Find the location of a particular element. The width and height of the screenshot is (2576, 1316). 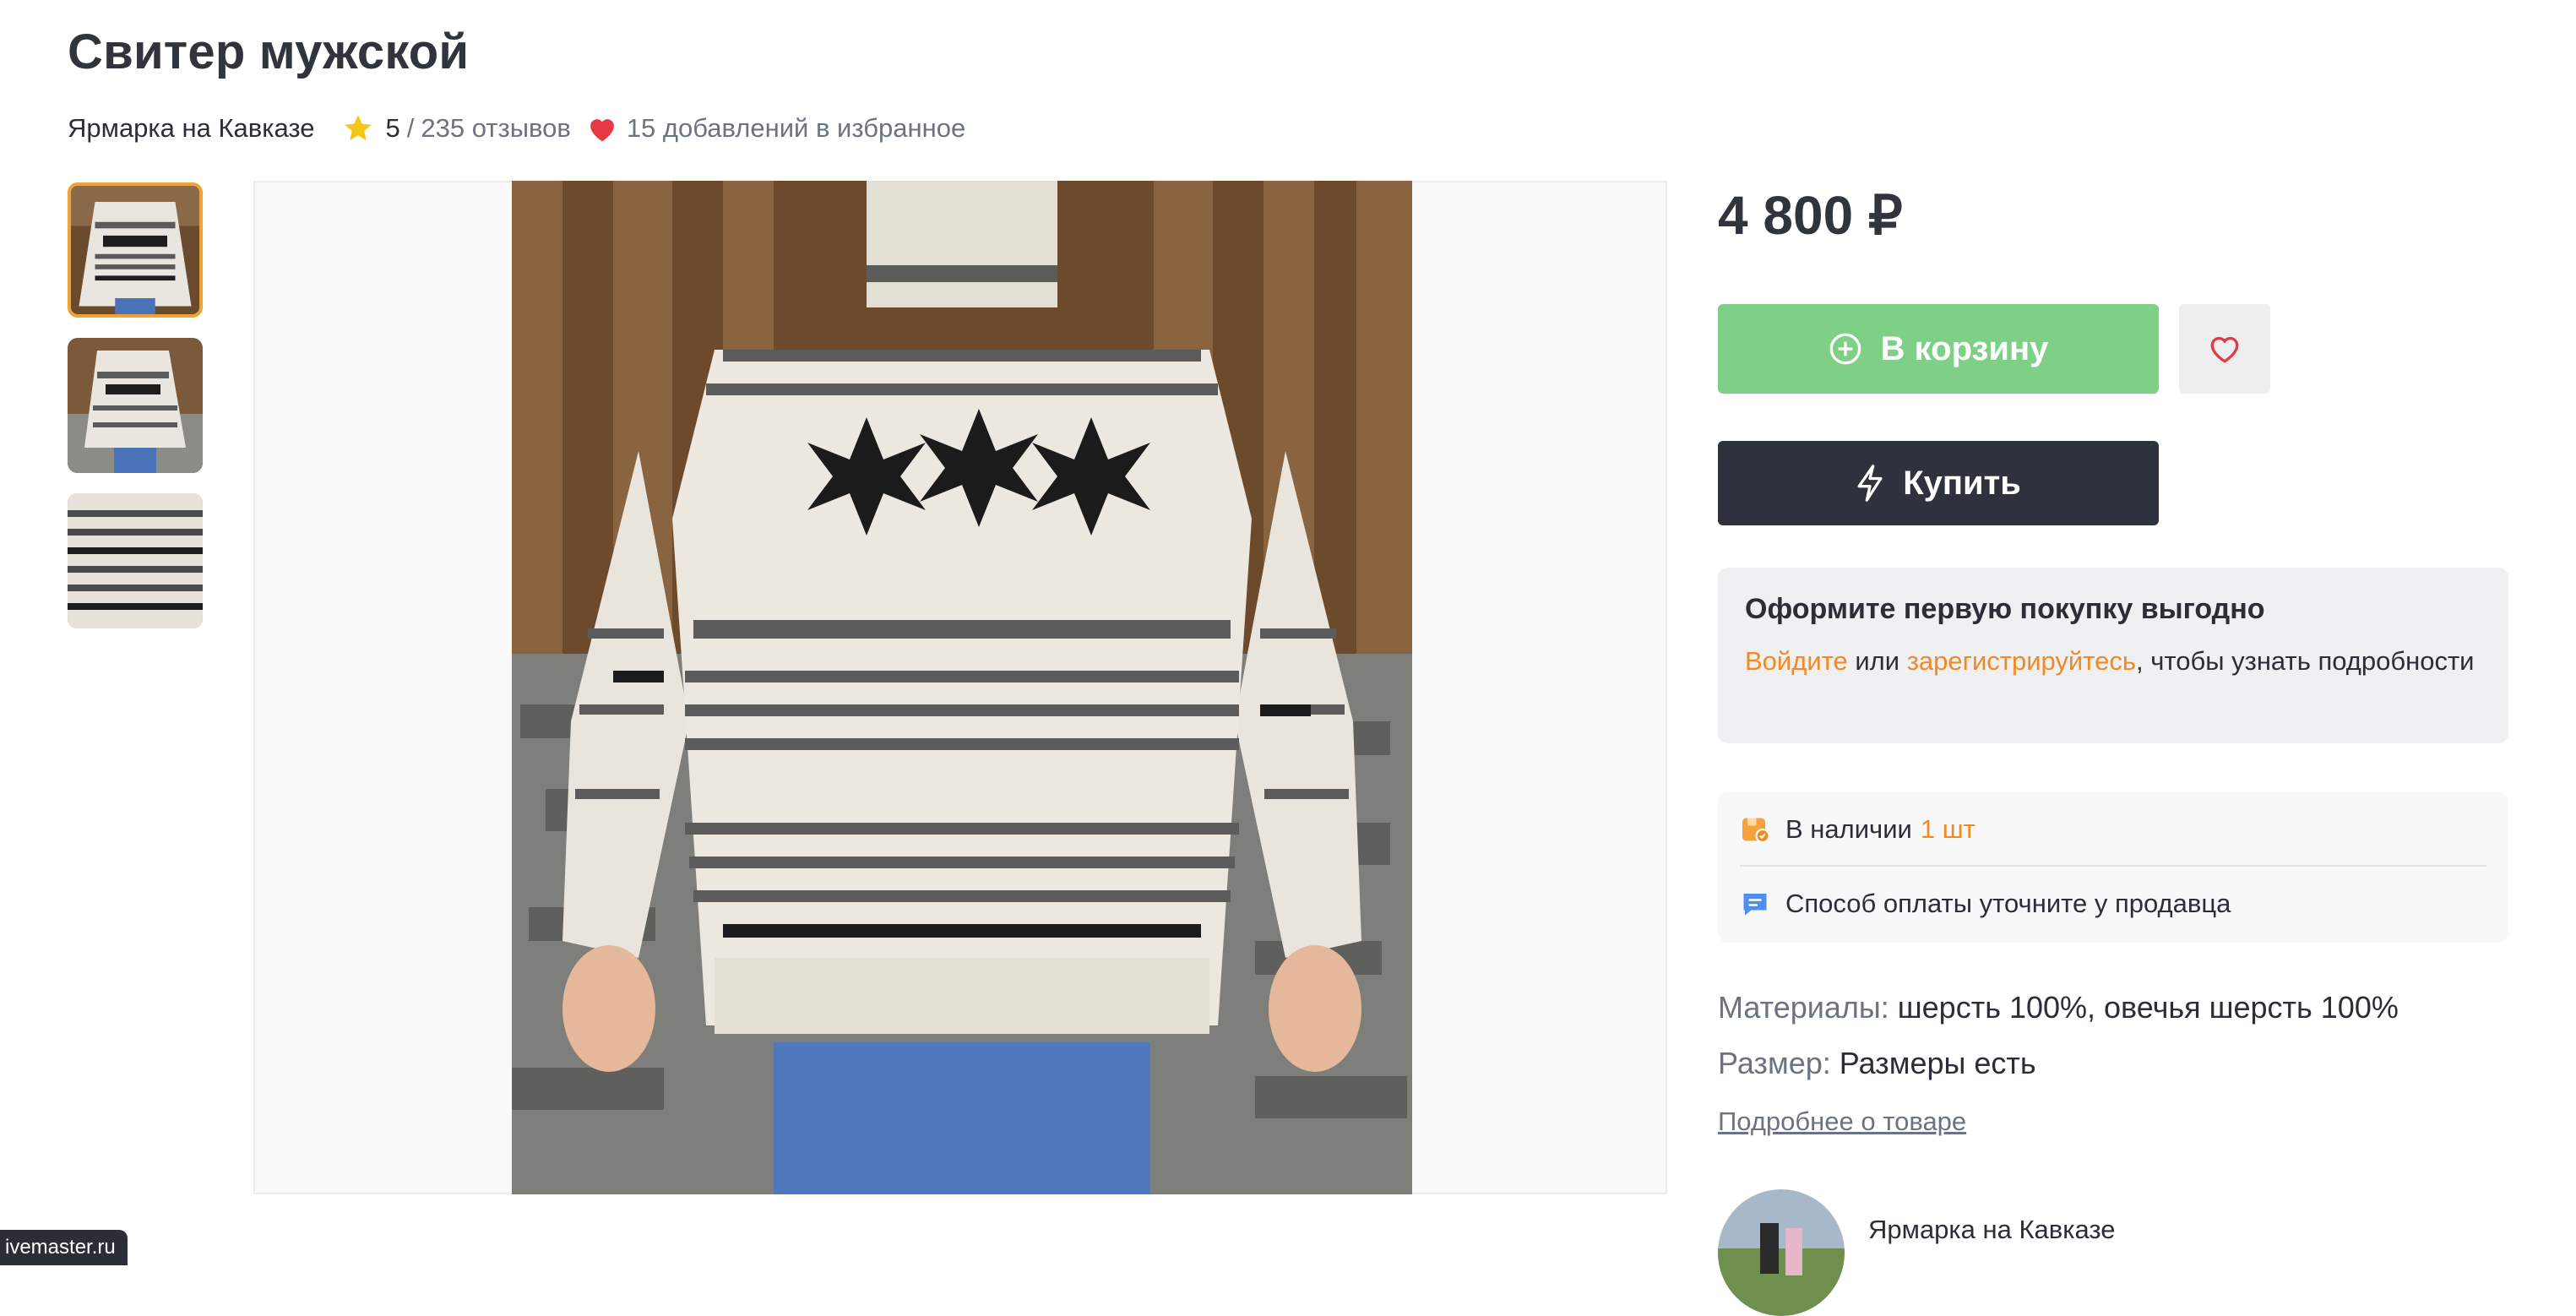

divider is located at coordinates (2113, 866).